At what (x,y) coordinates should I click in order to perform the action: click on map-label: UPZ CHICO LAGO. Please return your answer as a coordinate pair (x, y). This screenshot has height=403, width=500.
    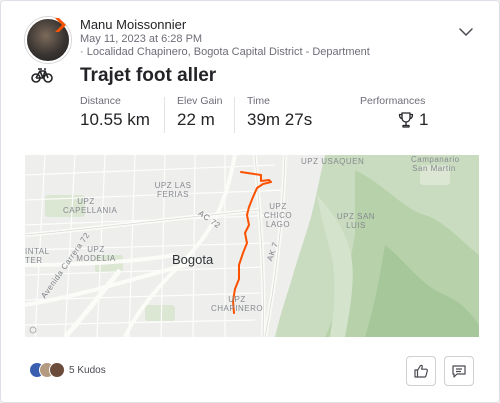
    Looking at the image, I should click on (278, 215).